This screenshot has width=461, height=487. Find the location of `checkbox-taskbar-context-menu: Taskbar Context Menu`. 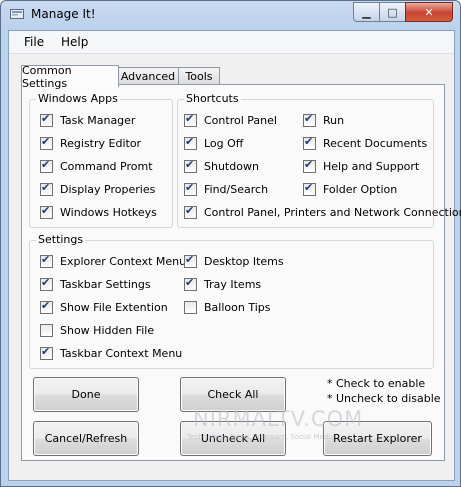

checkbox-taskbar-context-menu: Taskbar Context Menu is located at coordinates (111, 353).